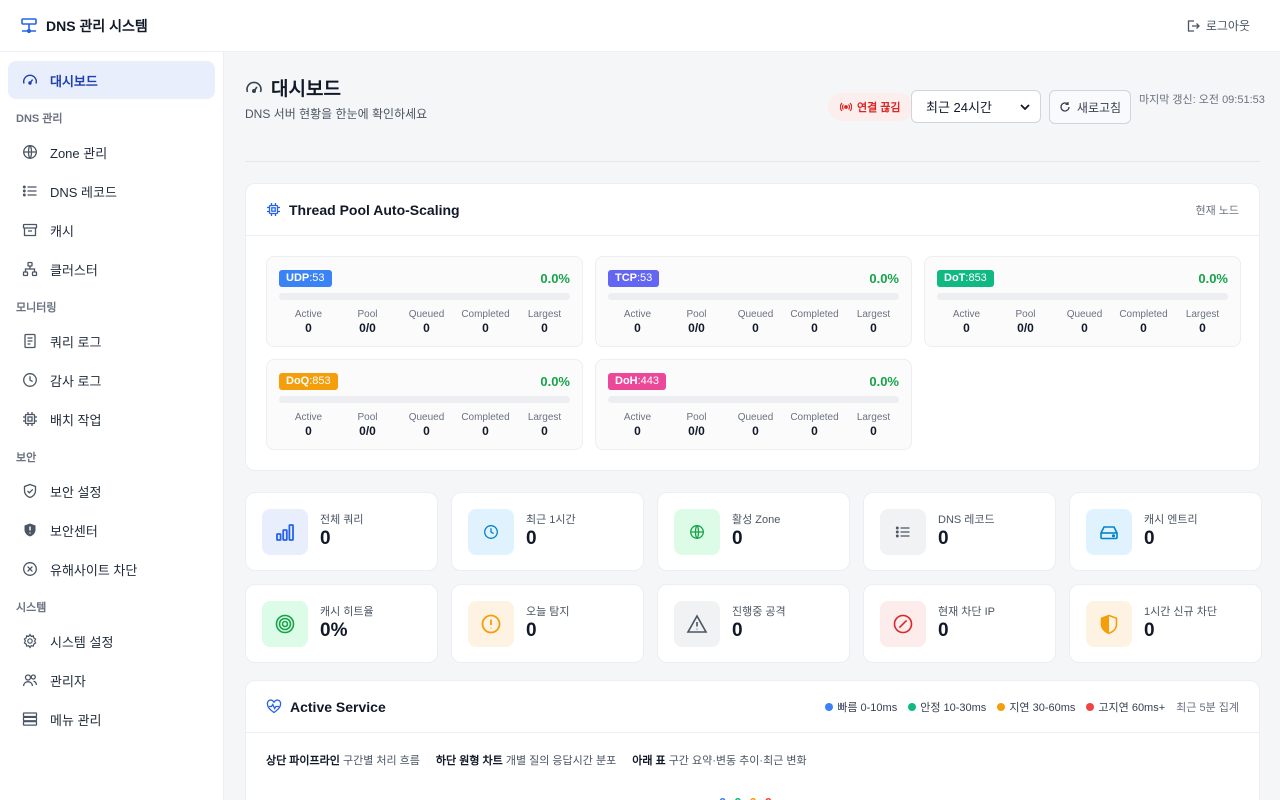 The height and width of the screenshot is (800, 1280). Describe the element at coordinates (111, 680) in the screenshot. I see `sidebar-item-16: 관리자` at that location.